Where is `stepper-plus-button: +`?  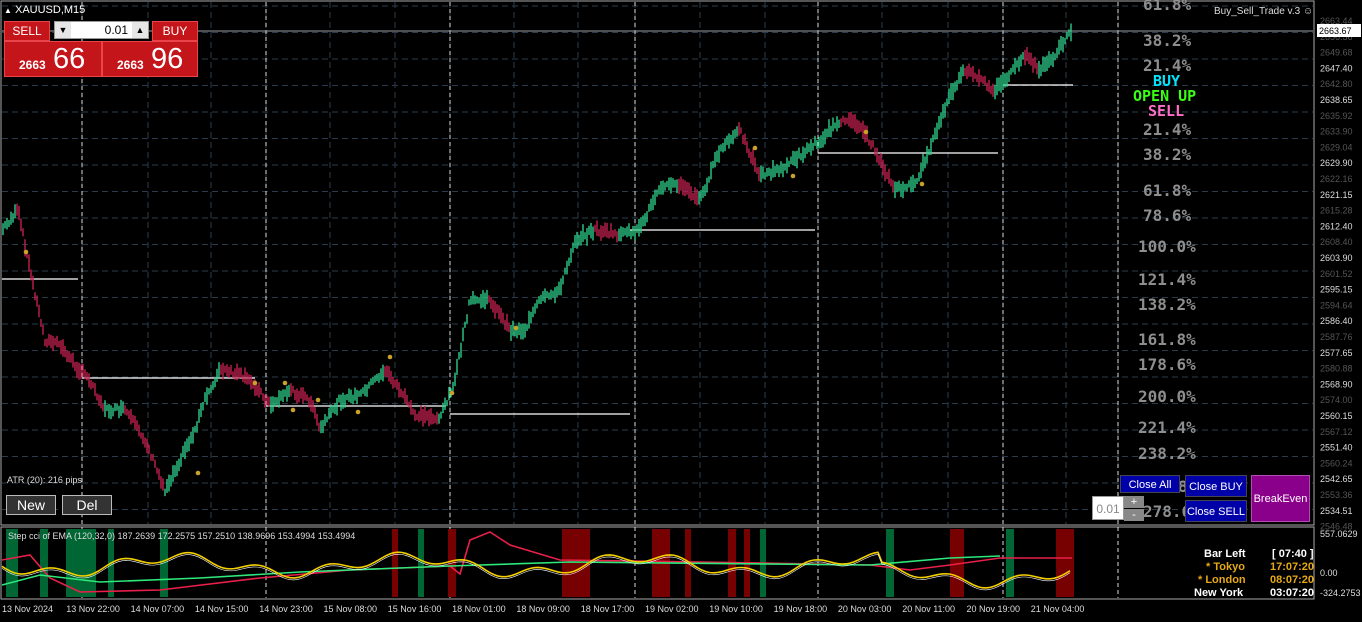
stepper-plus-button: + is located at coordinates (1134, 502).